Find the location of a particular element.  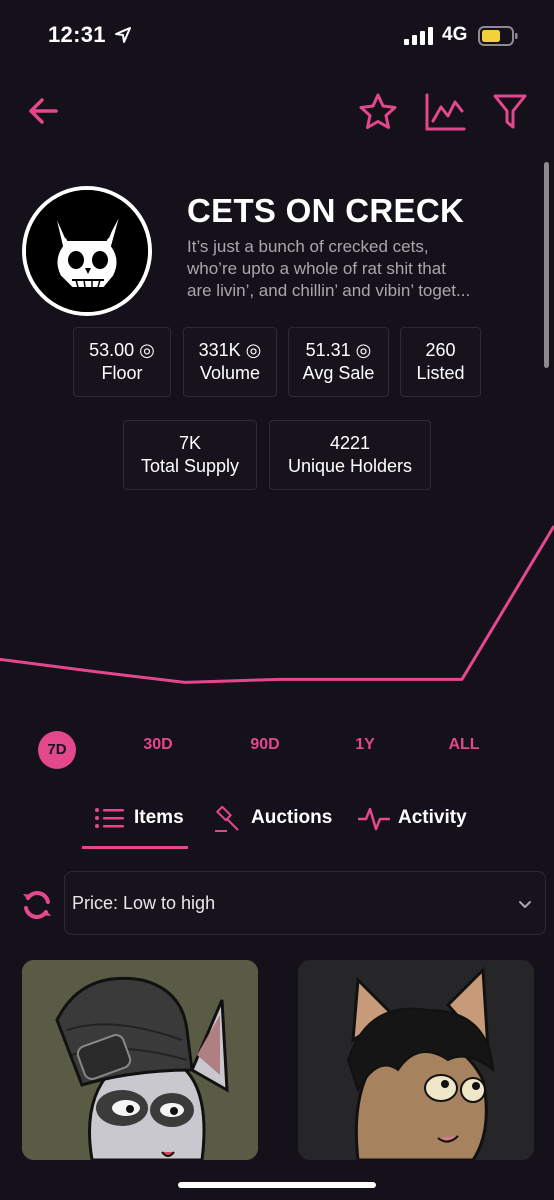

line-chart-icon is located at coordinates (445, 112).